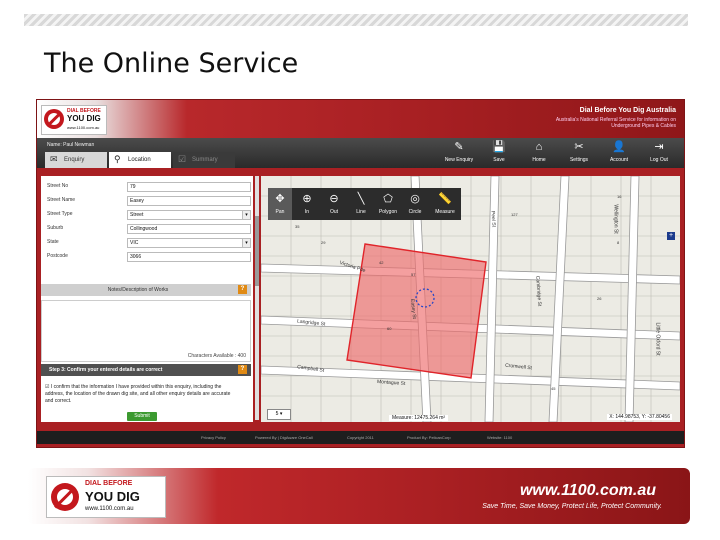 The height and width of the screenshot is (540, 720). What do you see at coordinates (146, 290) in the screenshot?
I see `notes-header: Notes/Description of Works ?` at bounding box center [146, 290].